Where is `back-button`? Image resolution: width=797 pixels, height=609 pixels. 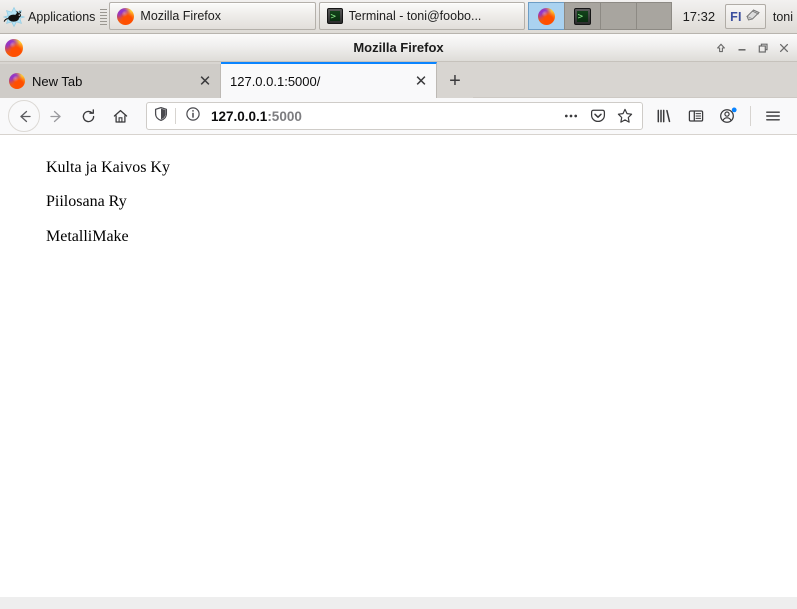
back-button is located at coordinates (24, 116).